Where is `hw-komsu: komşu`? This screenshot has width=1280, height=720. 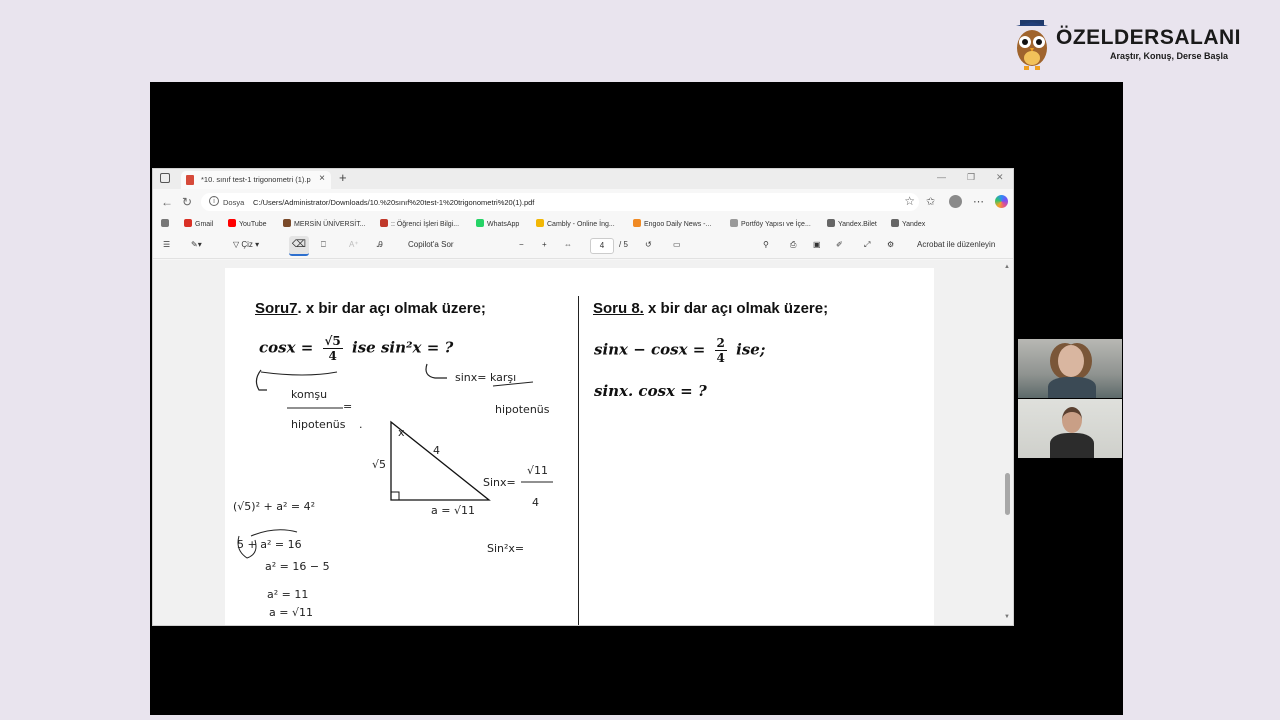
hw-komsu: komşu is located at coordinates (309, 394).